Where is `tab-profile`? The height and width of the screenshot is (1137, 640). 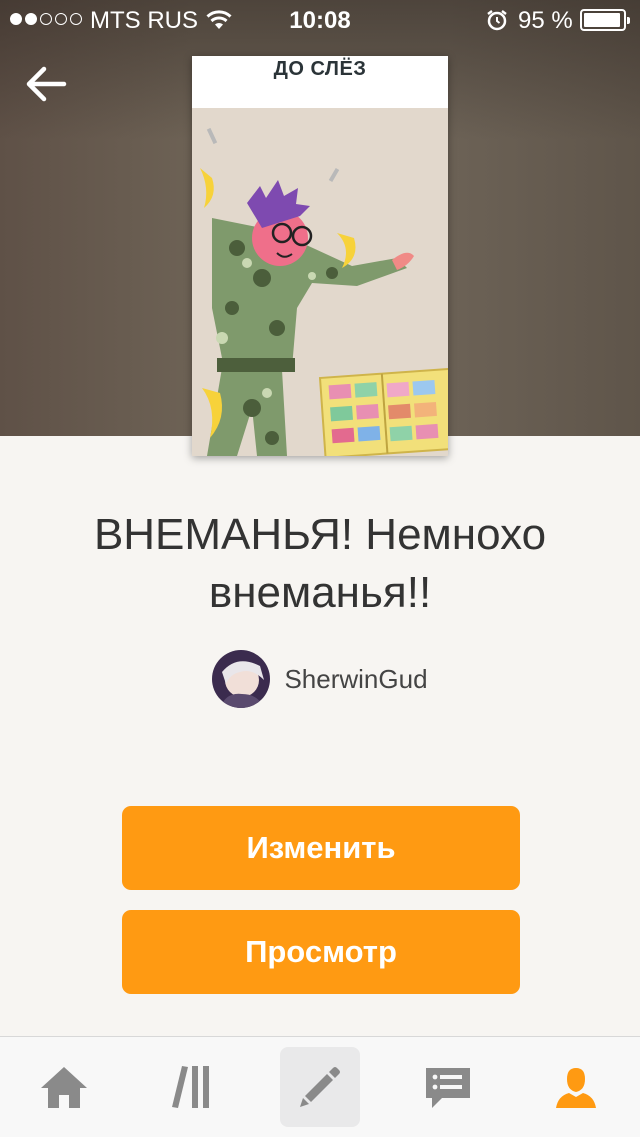 tab-profile is located at coordinates (576, 1087).